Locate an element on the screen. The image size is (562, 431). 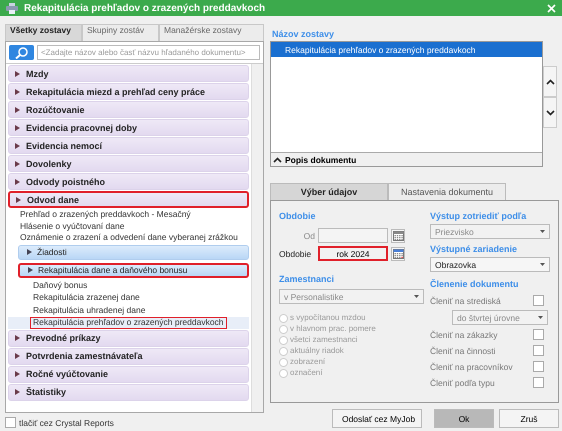
section-heading: Obdobie is located at coordinates (297, 216).